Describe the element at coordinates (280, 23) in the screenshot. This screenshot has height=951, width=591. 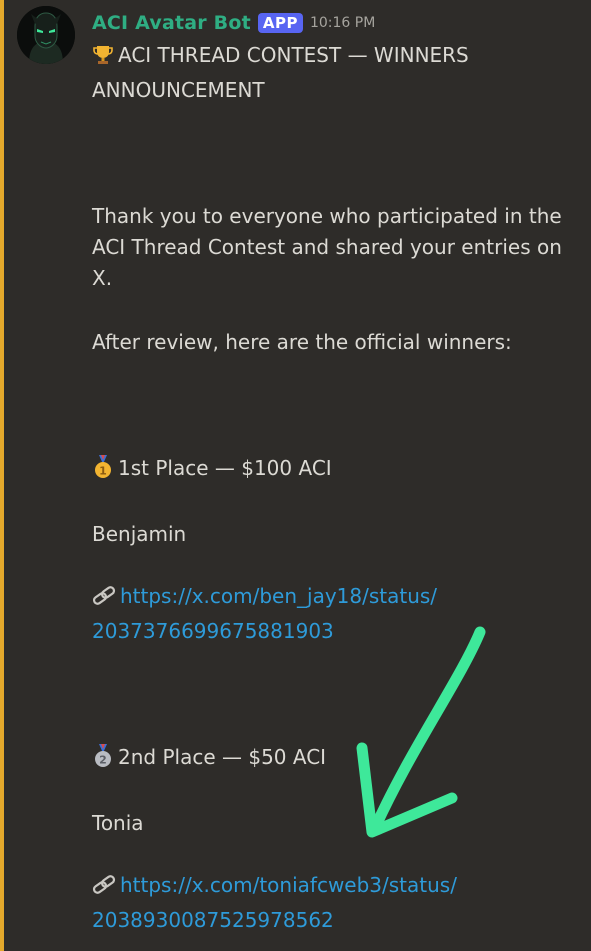
I see `app-badge: APP` at that location.